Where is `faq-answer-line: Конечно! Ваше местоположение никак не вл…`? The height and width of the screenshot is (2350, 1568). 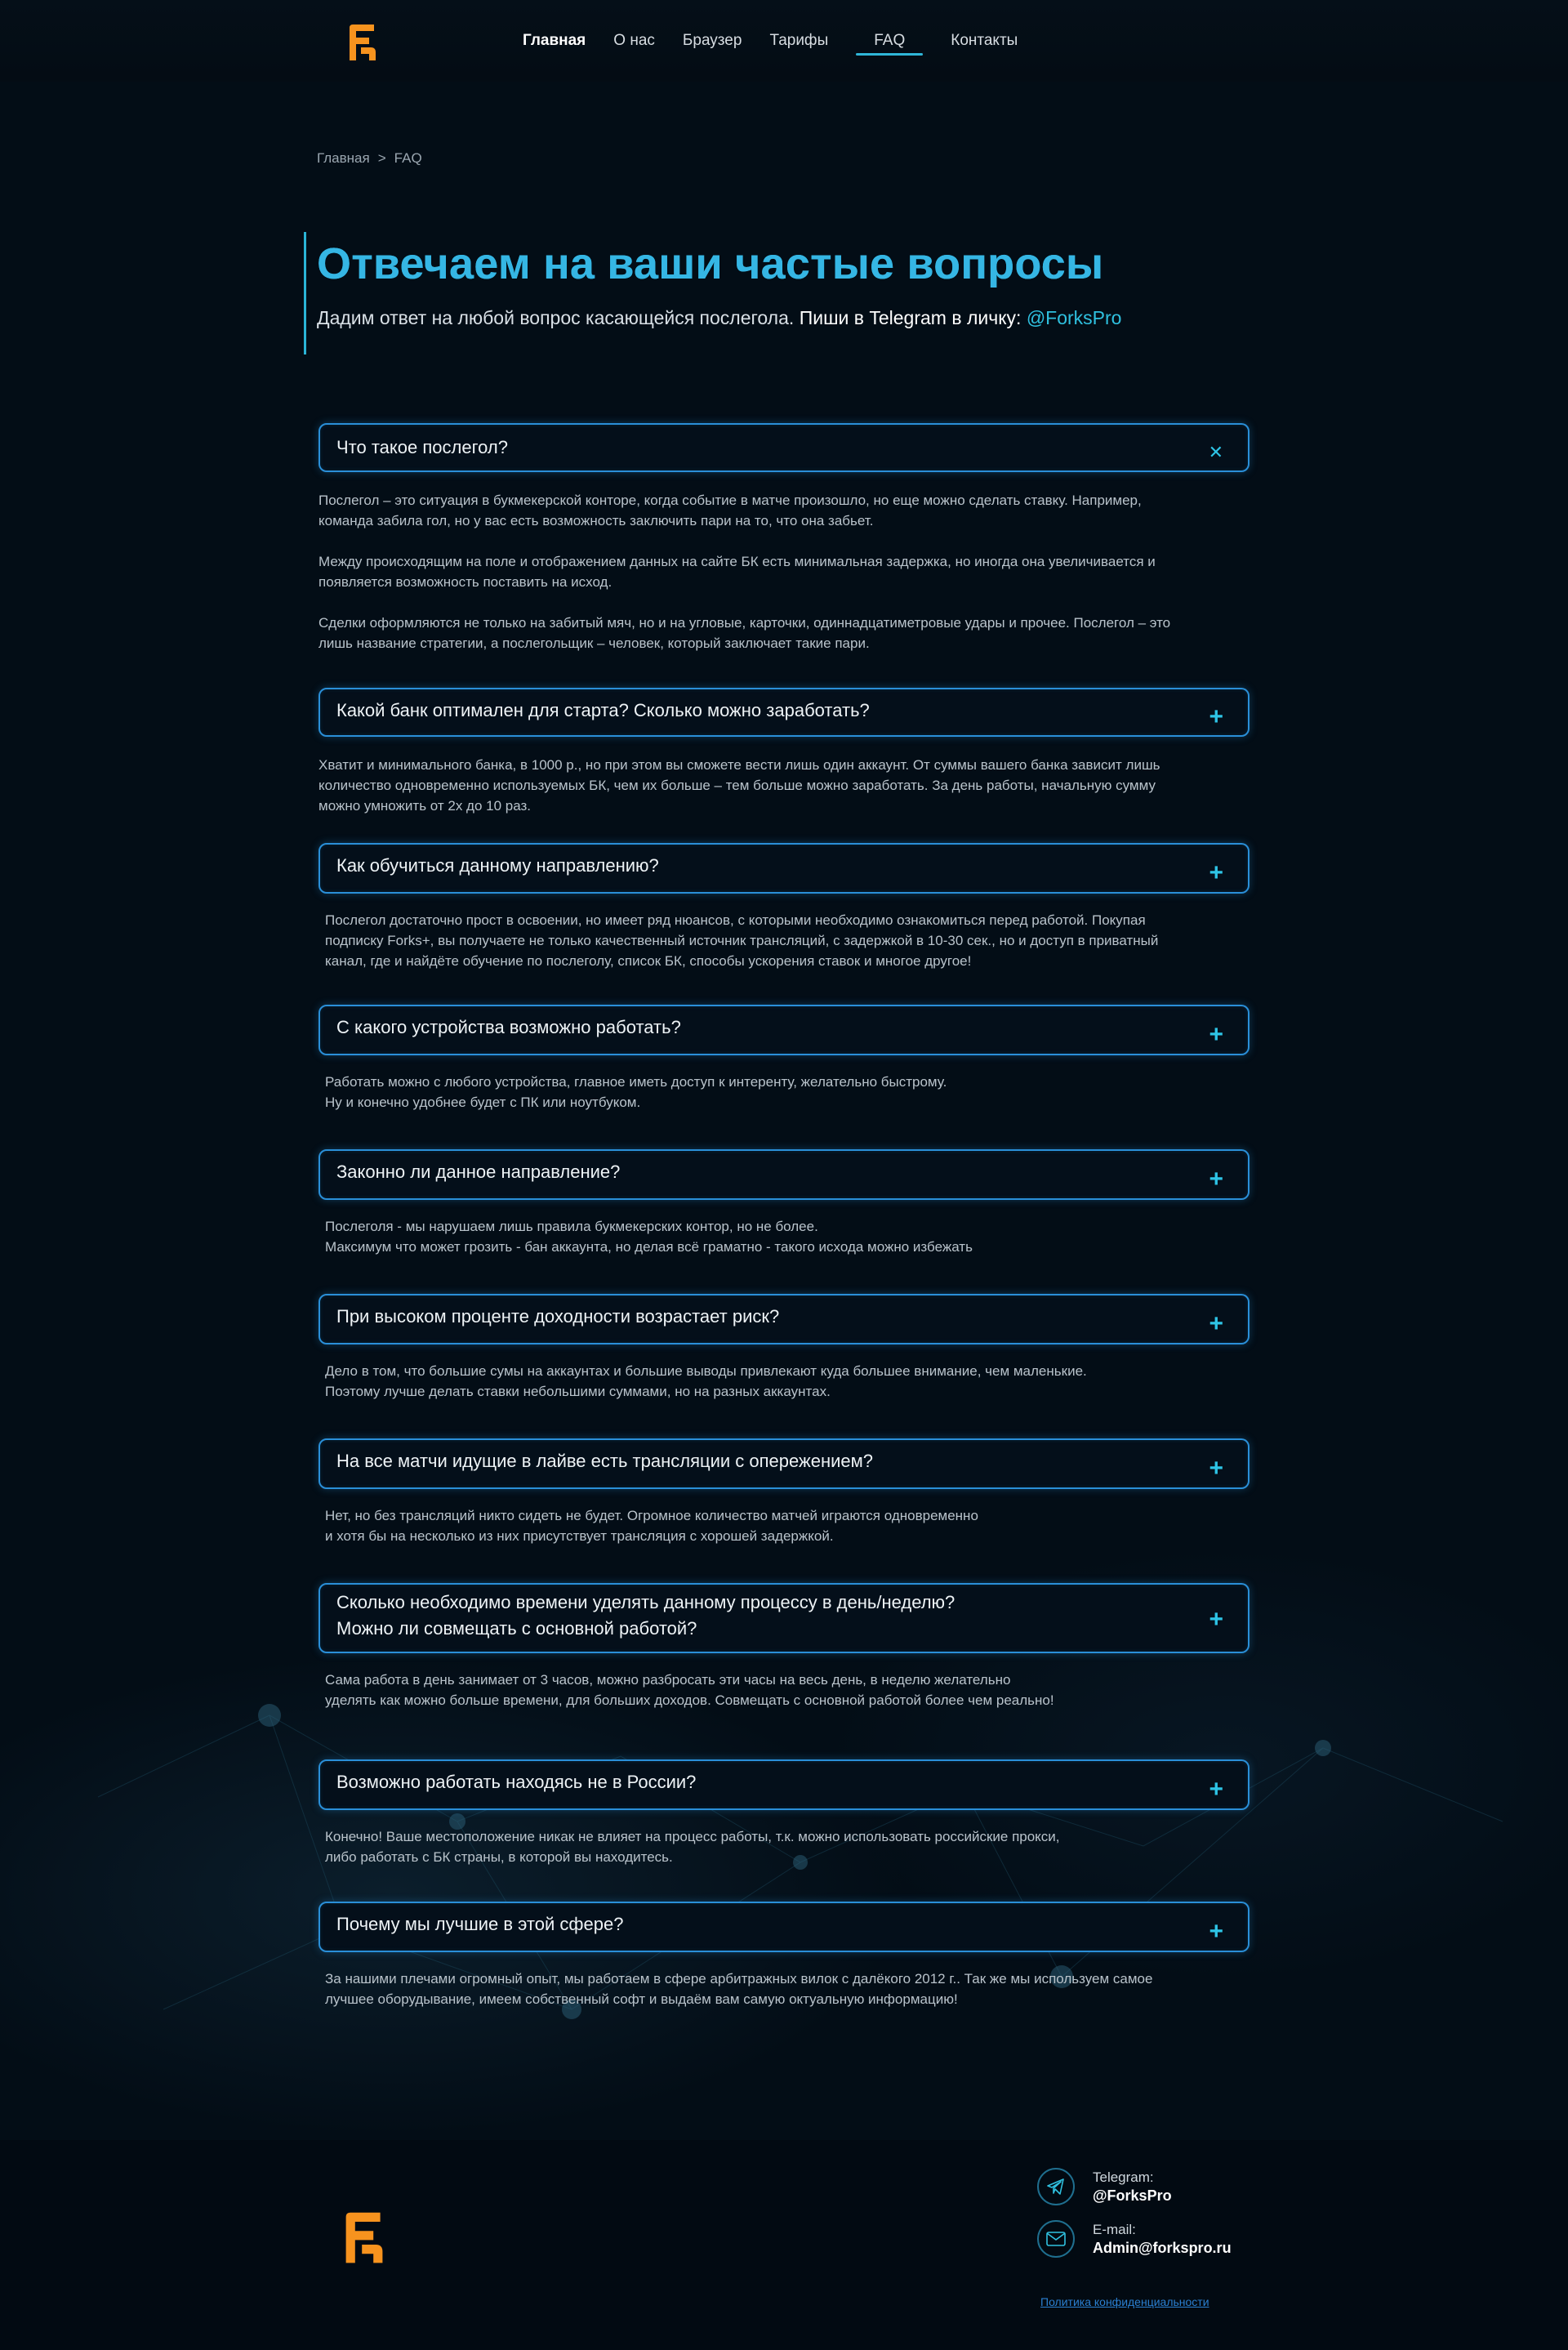 faq-answer-line: Конечно! Ваше местоположение никак не вл… is located at coordinates (692, 1837).